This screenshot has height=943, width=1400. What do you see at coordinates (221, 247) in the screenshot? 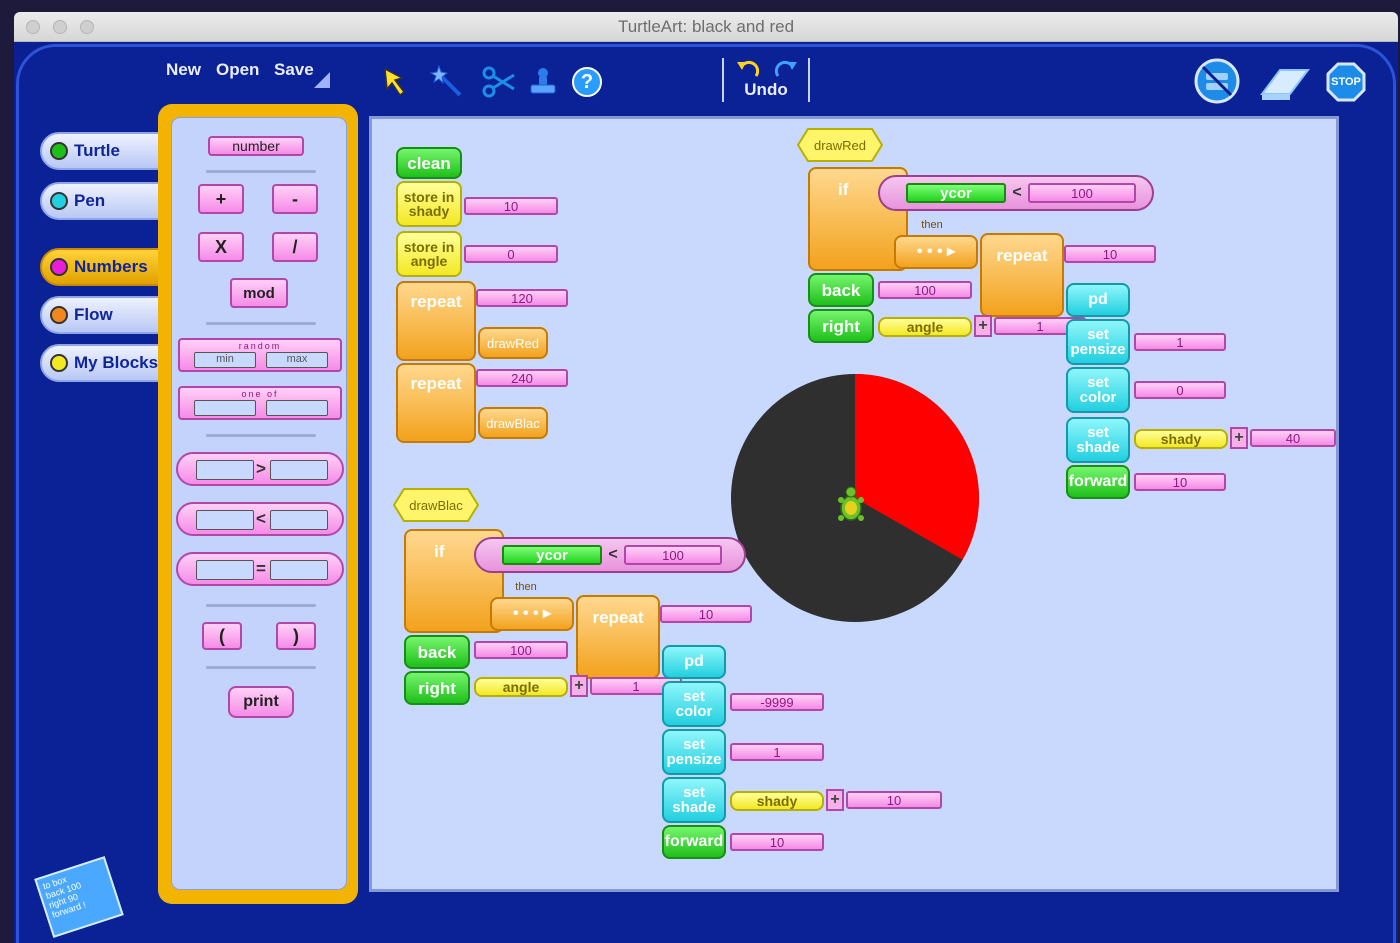
I see `multiply-block: X` at bounding box center [221, 247].